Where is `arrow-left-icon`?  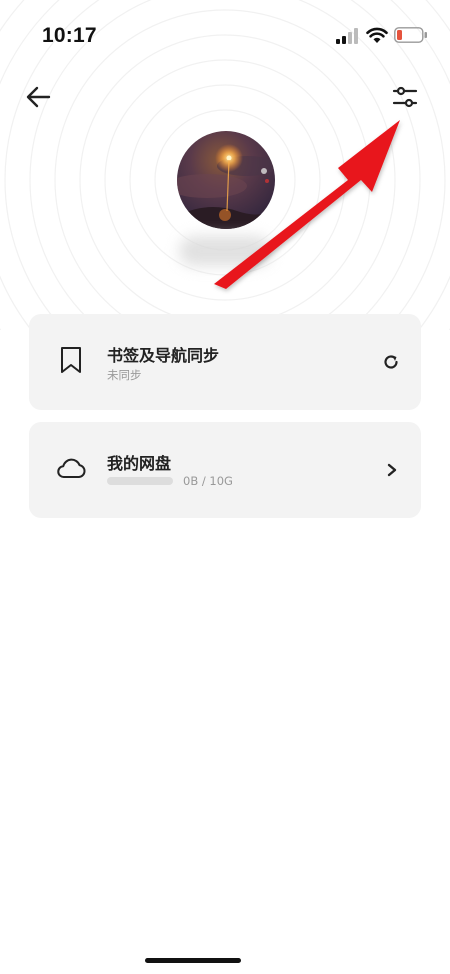
arrow-left-icon is located at coordinates (38, 97).